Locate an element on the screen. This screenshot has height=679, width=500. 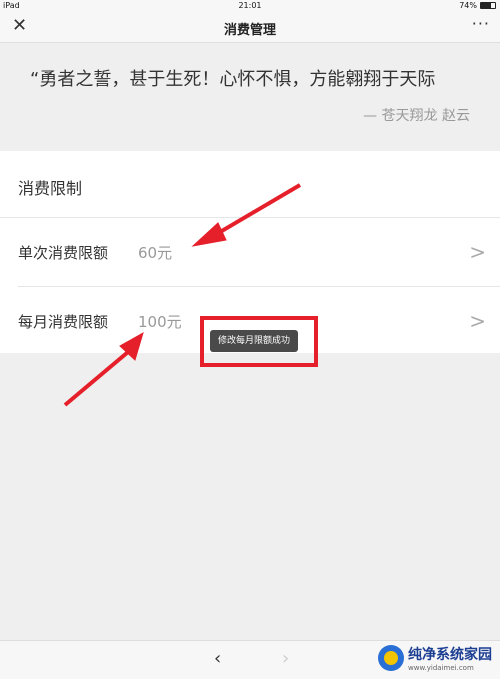
watermark-label: 纯净系统家园 www.yidaimei.com is located at coordinates (450, 658).